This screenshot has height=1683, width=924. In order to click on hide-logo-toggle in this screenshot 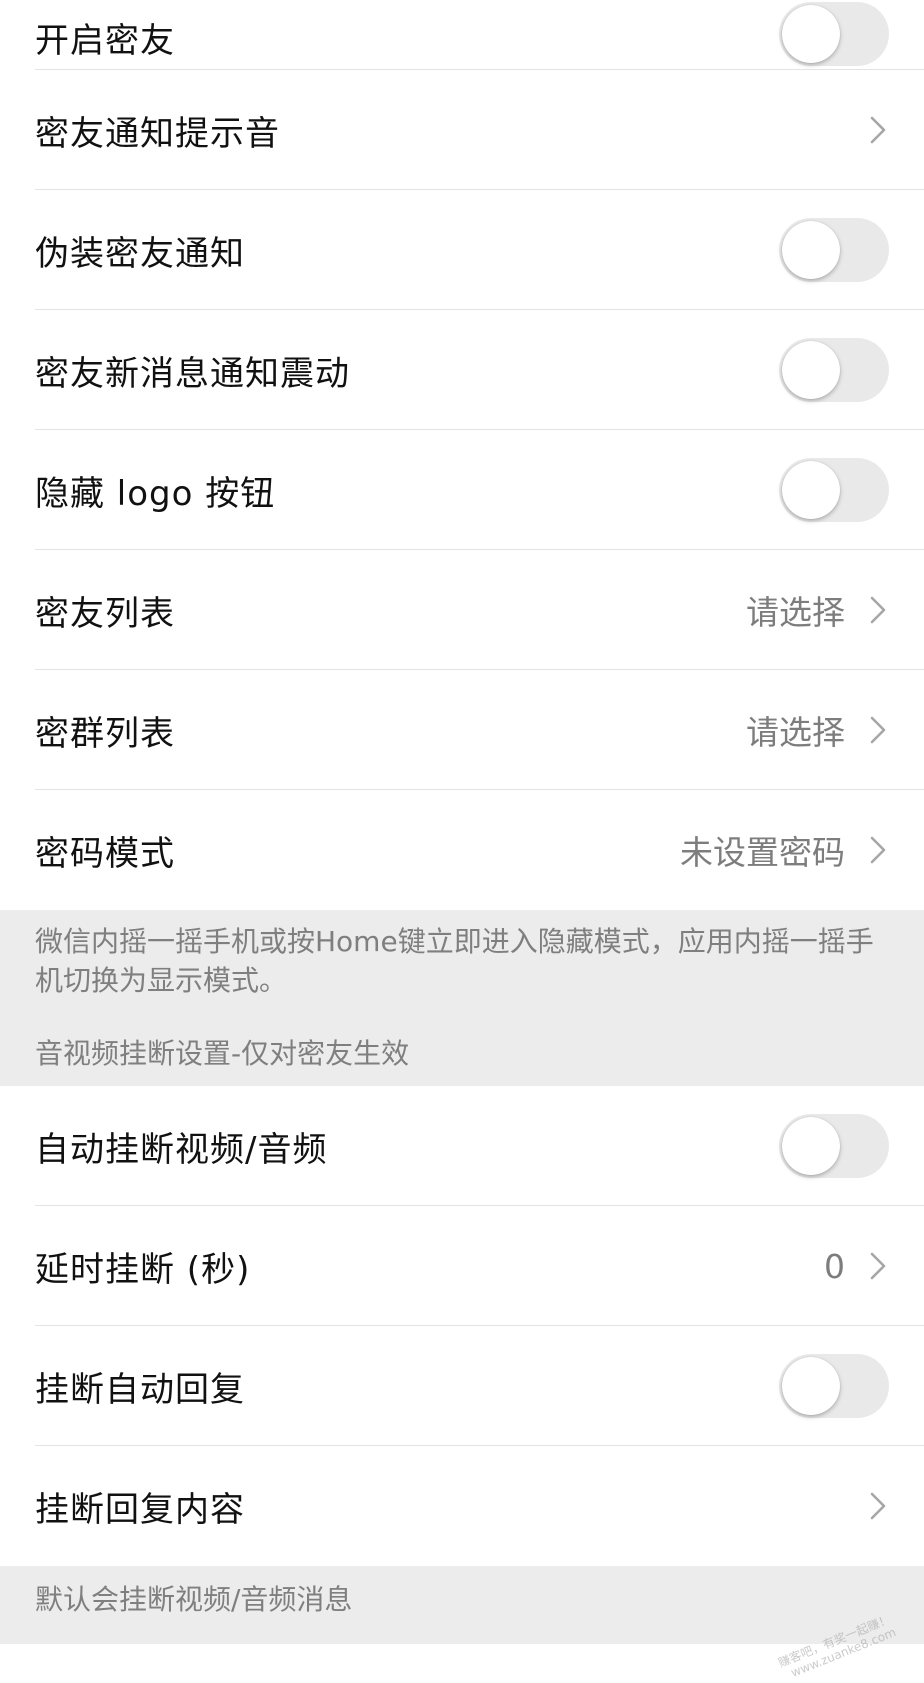, I will do `click(834, 490)`.